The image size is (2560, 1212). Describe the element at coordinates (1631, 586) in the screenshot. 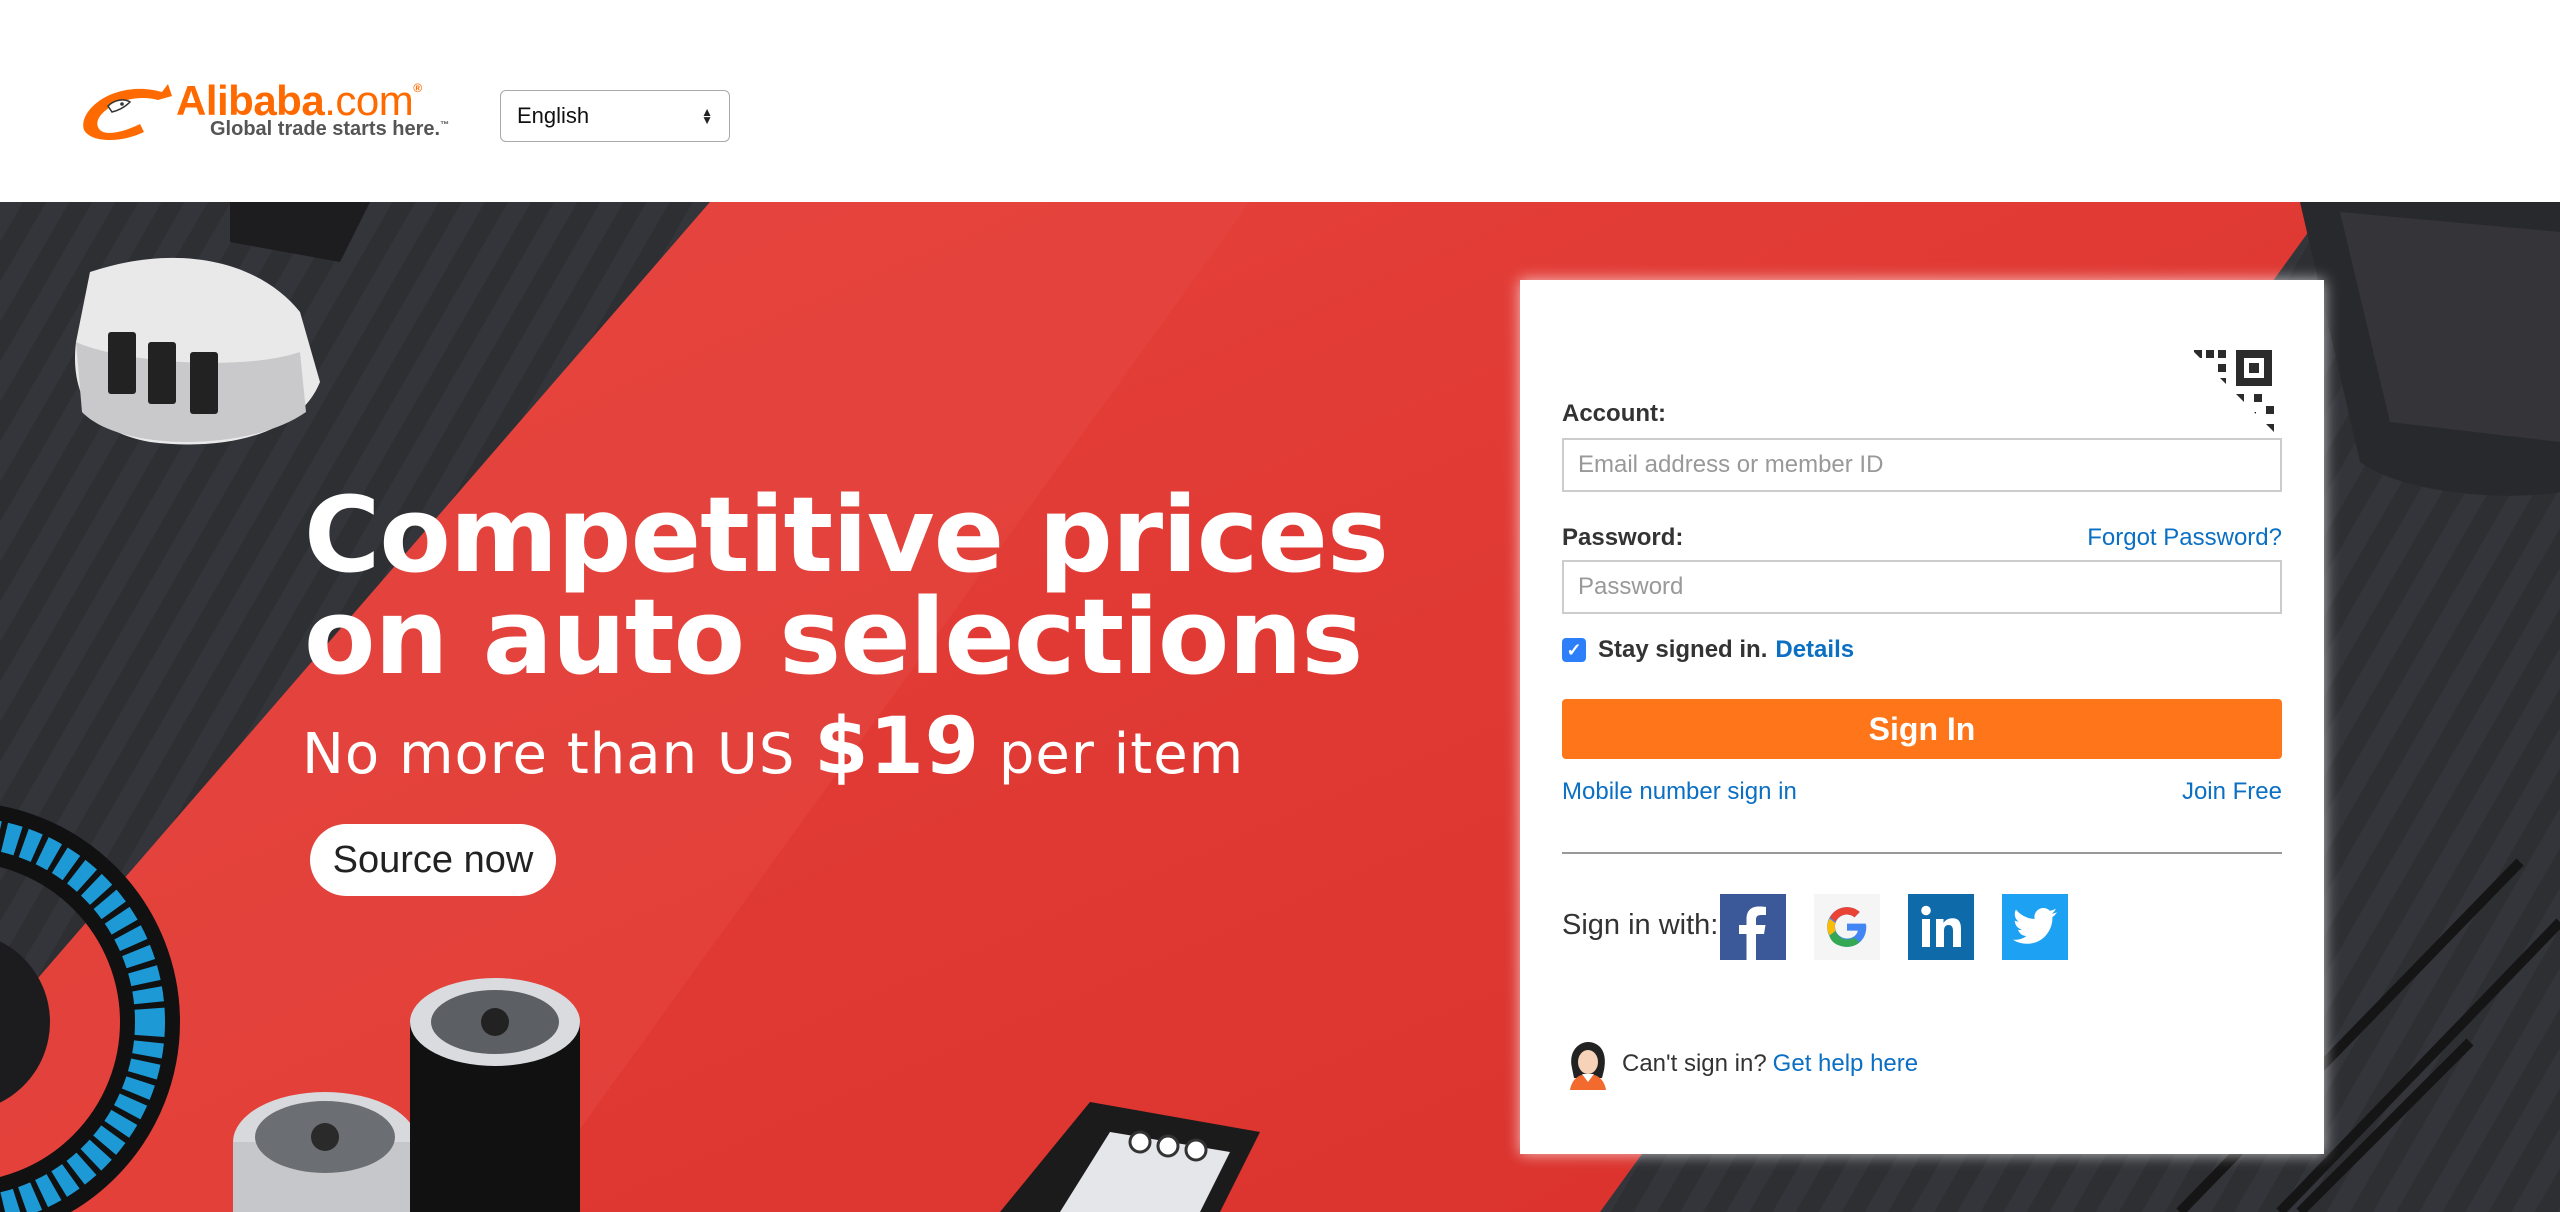

I see `password-input-placeholder: Password` at that location.